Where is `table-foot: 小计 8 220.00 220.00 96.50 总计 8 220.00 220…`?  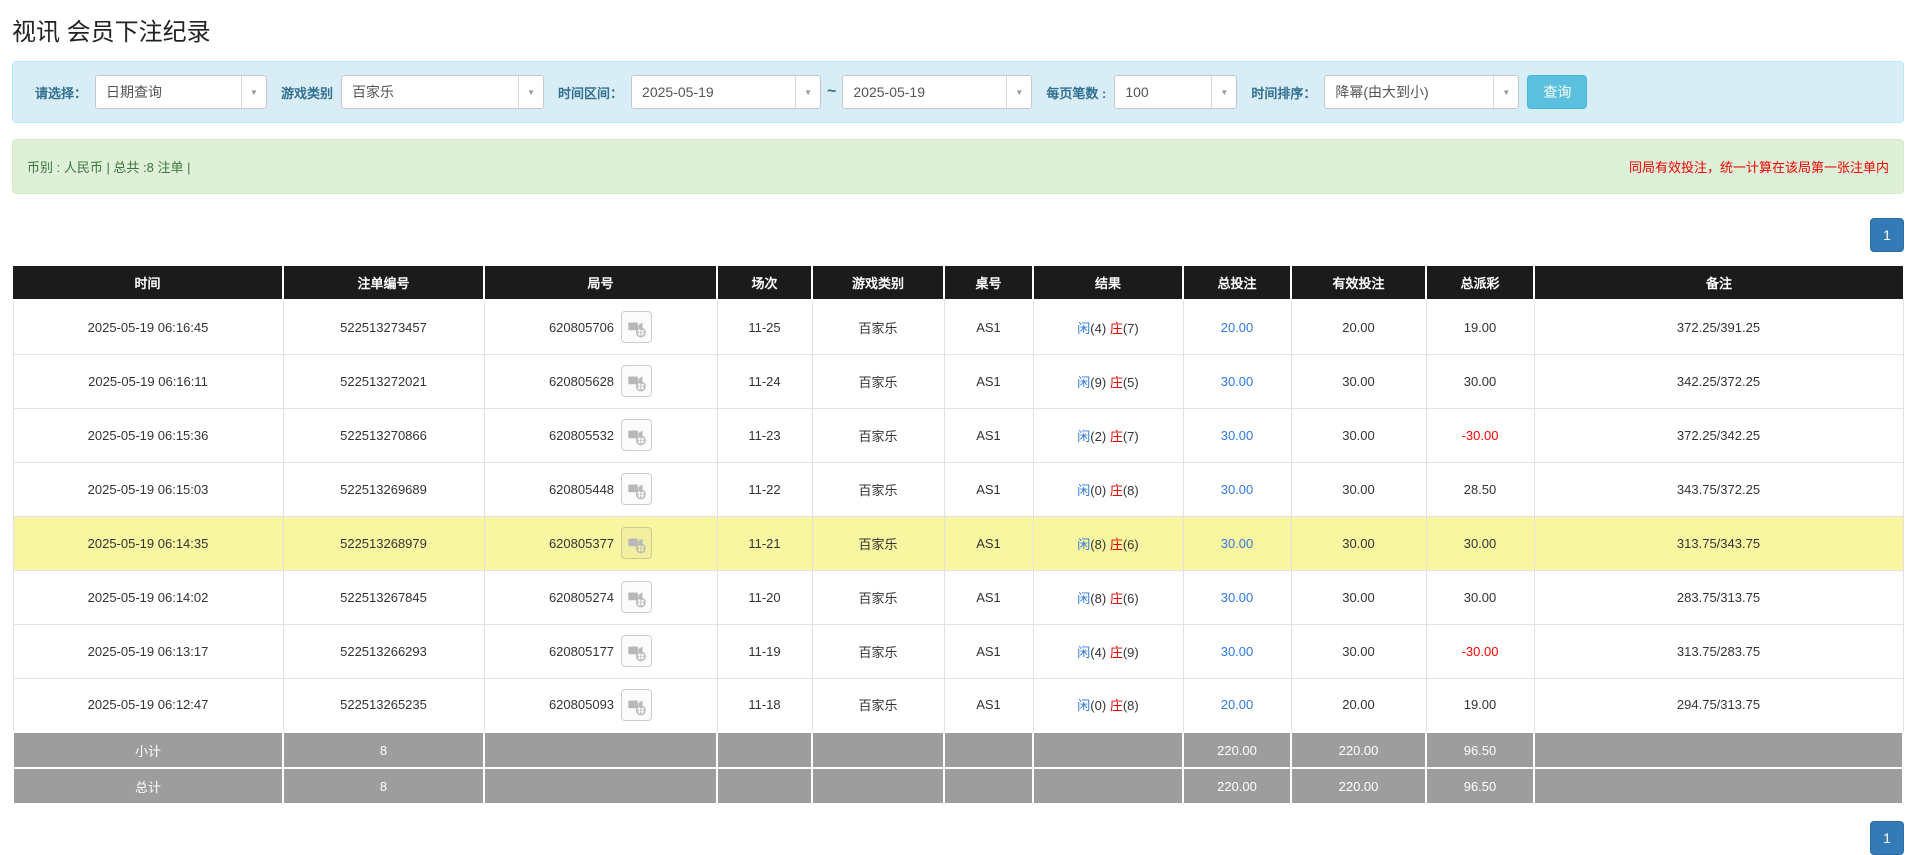 table-foot: 小计 8 220.00 220.00 96.50 总计 8 220.00 220… is located at coordinates (958, 768).